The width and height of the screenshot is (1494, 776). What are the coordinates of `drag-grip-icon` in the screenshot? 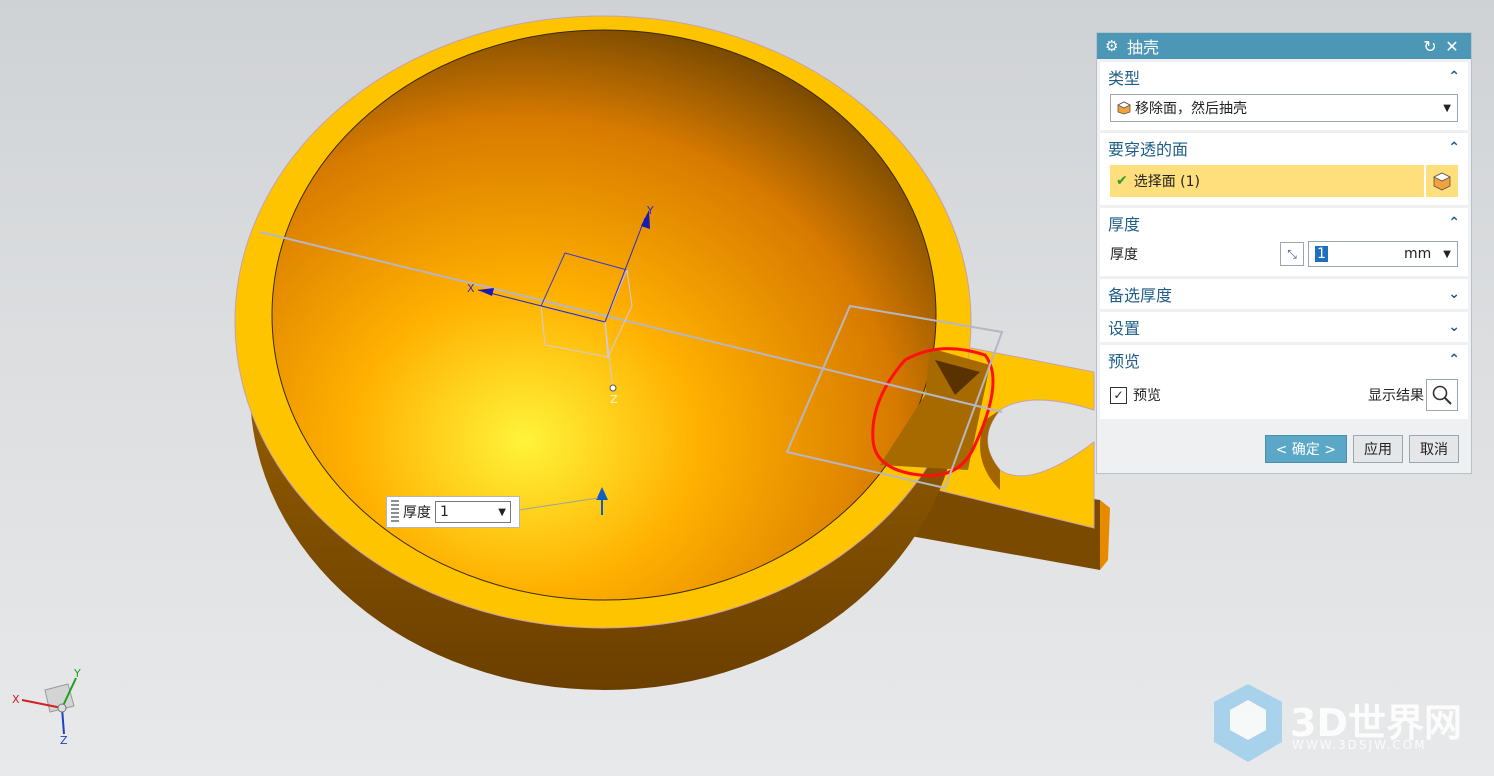 It's located at (395, 512).